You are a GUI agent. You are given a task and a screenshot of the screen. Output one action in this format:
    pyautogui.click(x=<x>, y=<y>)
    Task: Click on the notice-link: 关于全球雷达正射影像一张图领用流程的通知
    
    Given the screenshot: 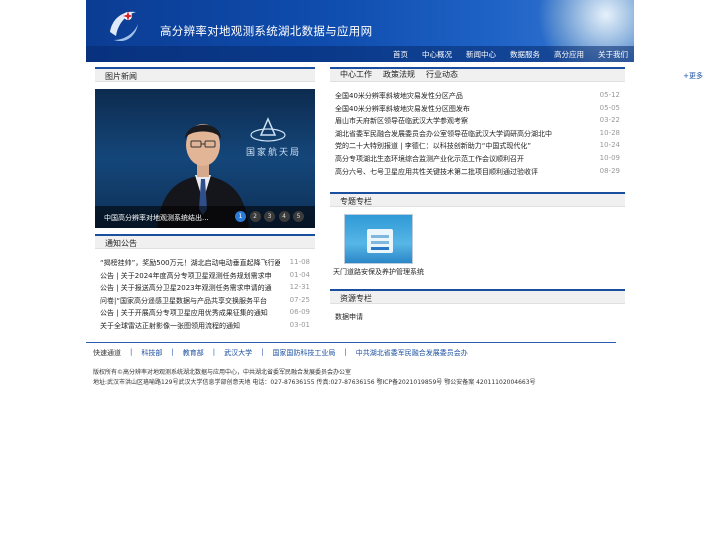 What is the action you would take?
    pyautogui.click(x=190, y=326)
    